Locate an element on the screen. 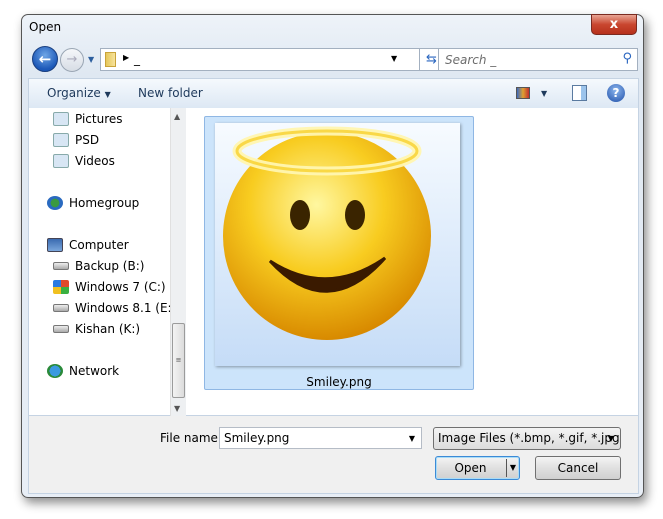 The width and height of the screenshot is (663, 519). sidebar-item-label: Pictures is located at coordinates (99, 119).